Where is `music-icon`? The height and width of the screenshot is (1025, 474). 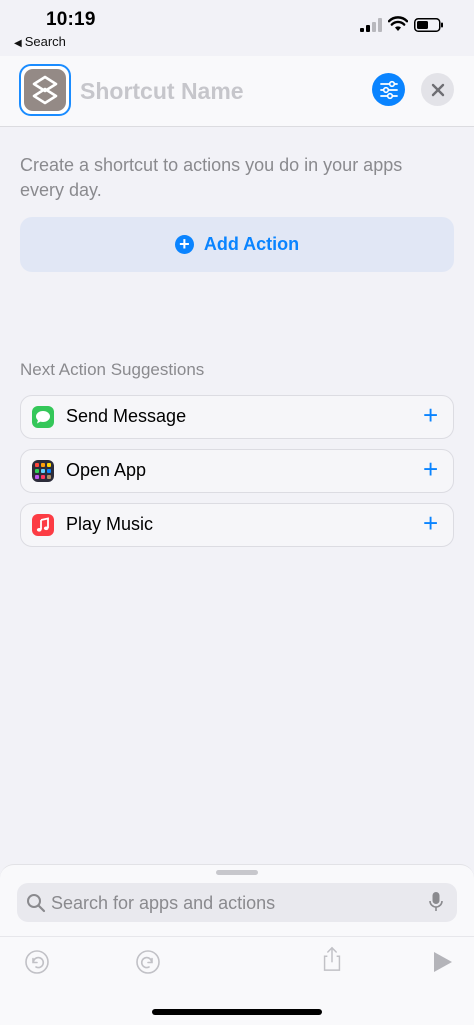 music-icon is located at coordinates (43, 525).